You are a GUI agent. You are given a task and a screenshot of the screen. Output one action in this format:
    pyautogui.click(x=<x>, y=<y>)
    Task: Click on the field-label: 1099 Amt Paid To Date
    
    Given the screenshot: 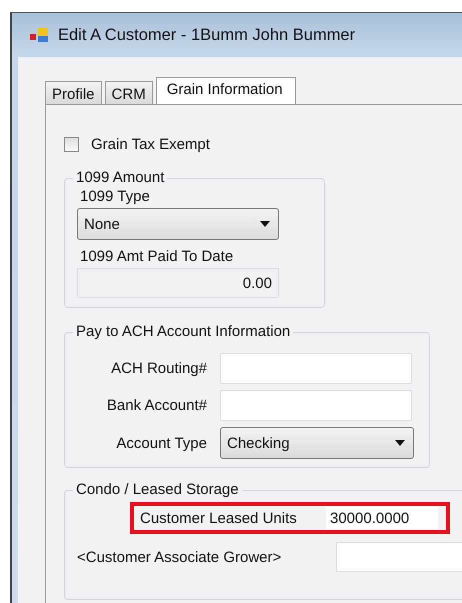 What is the action you would take?
    pyautogui.click(x=157, y=256)
    